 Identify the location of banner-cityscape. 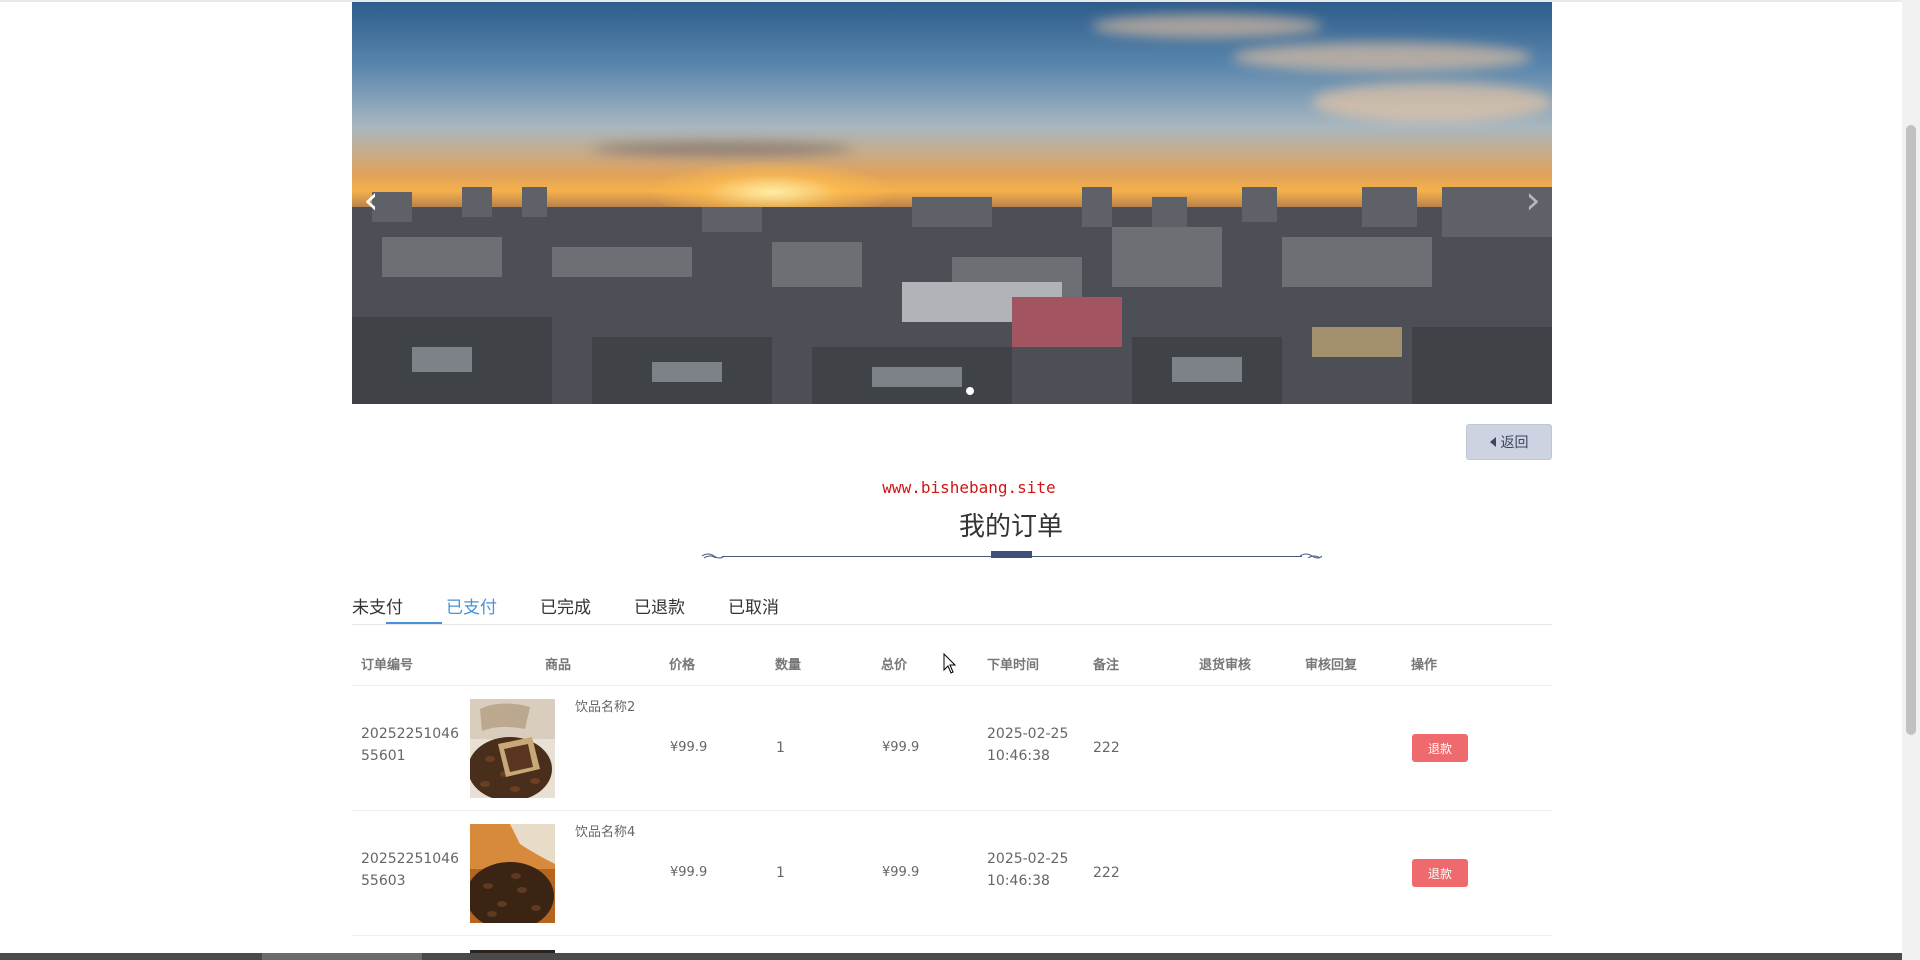
(952, 295).